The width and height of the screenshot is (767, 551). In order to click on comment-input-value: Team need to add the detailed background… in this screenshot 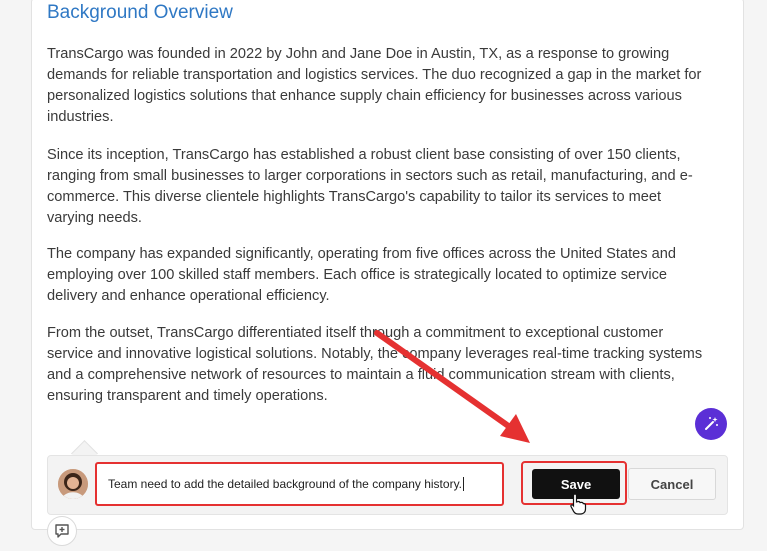, I will do `click(285, 484)`.